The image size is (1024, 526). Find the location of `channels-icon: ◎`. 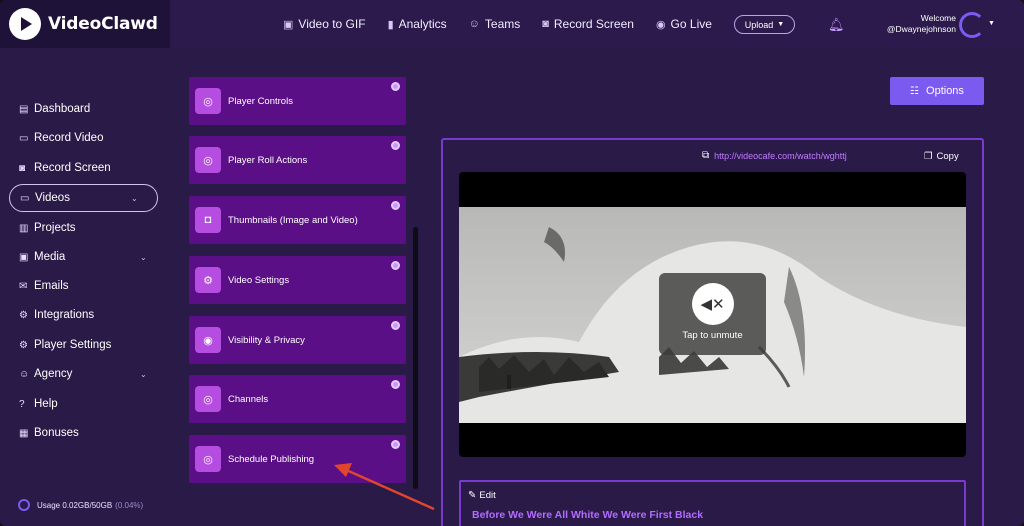

channels-icon: ◎ is located at coordinates (208, 399).